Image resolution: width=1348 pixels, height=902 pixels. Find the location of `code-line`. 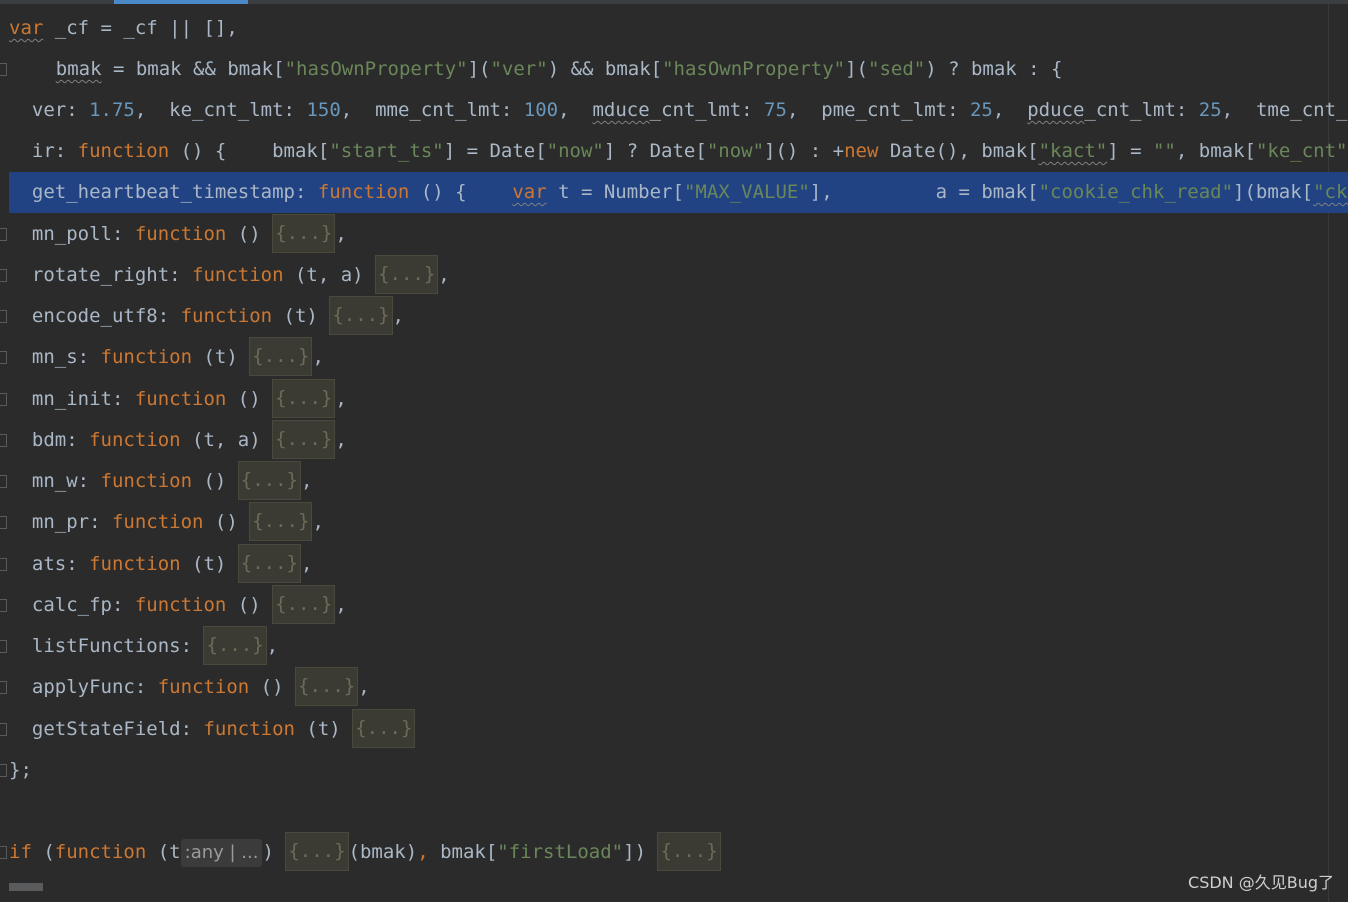

code-line is located at coordinates (674, 811).